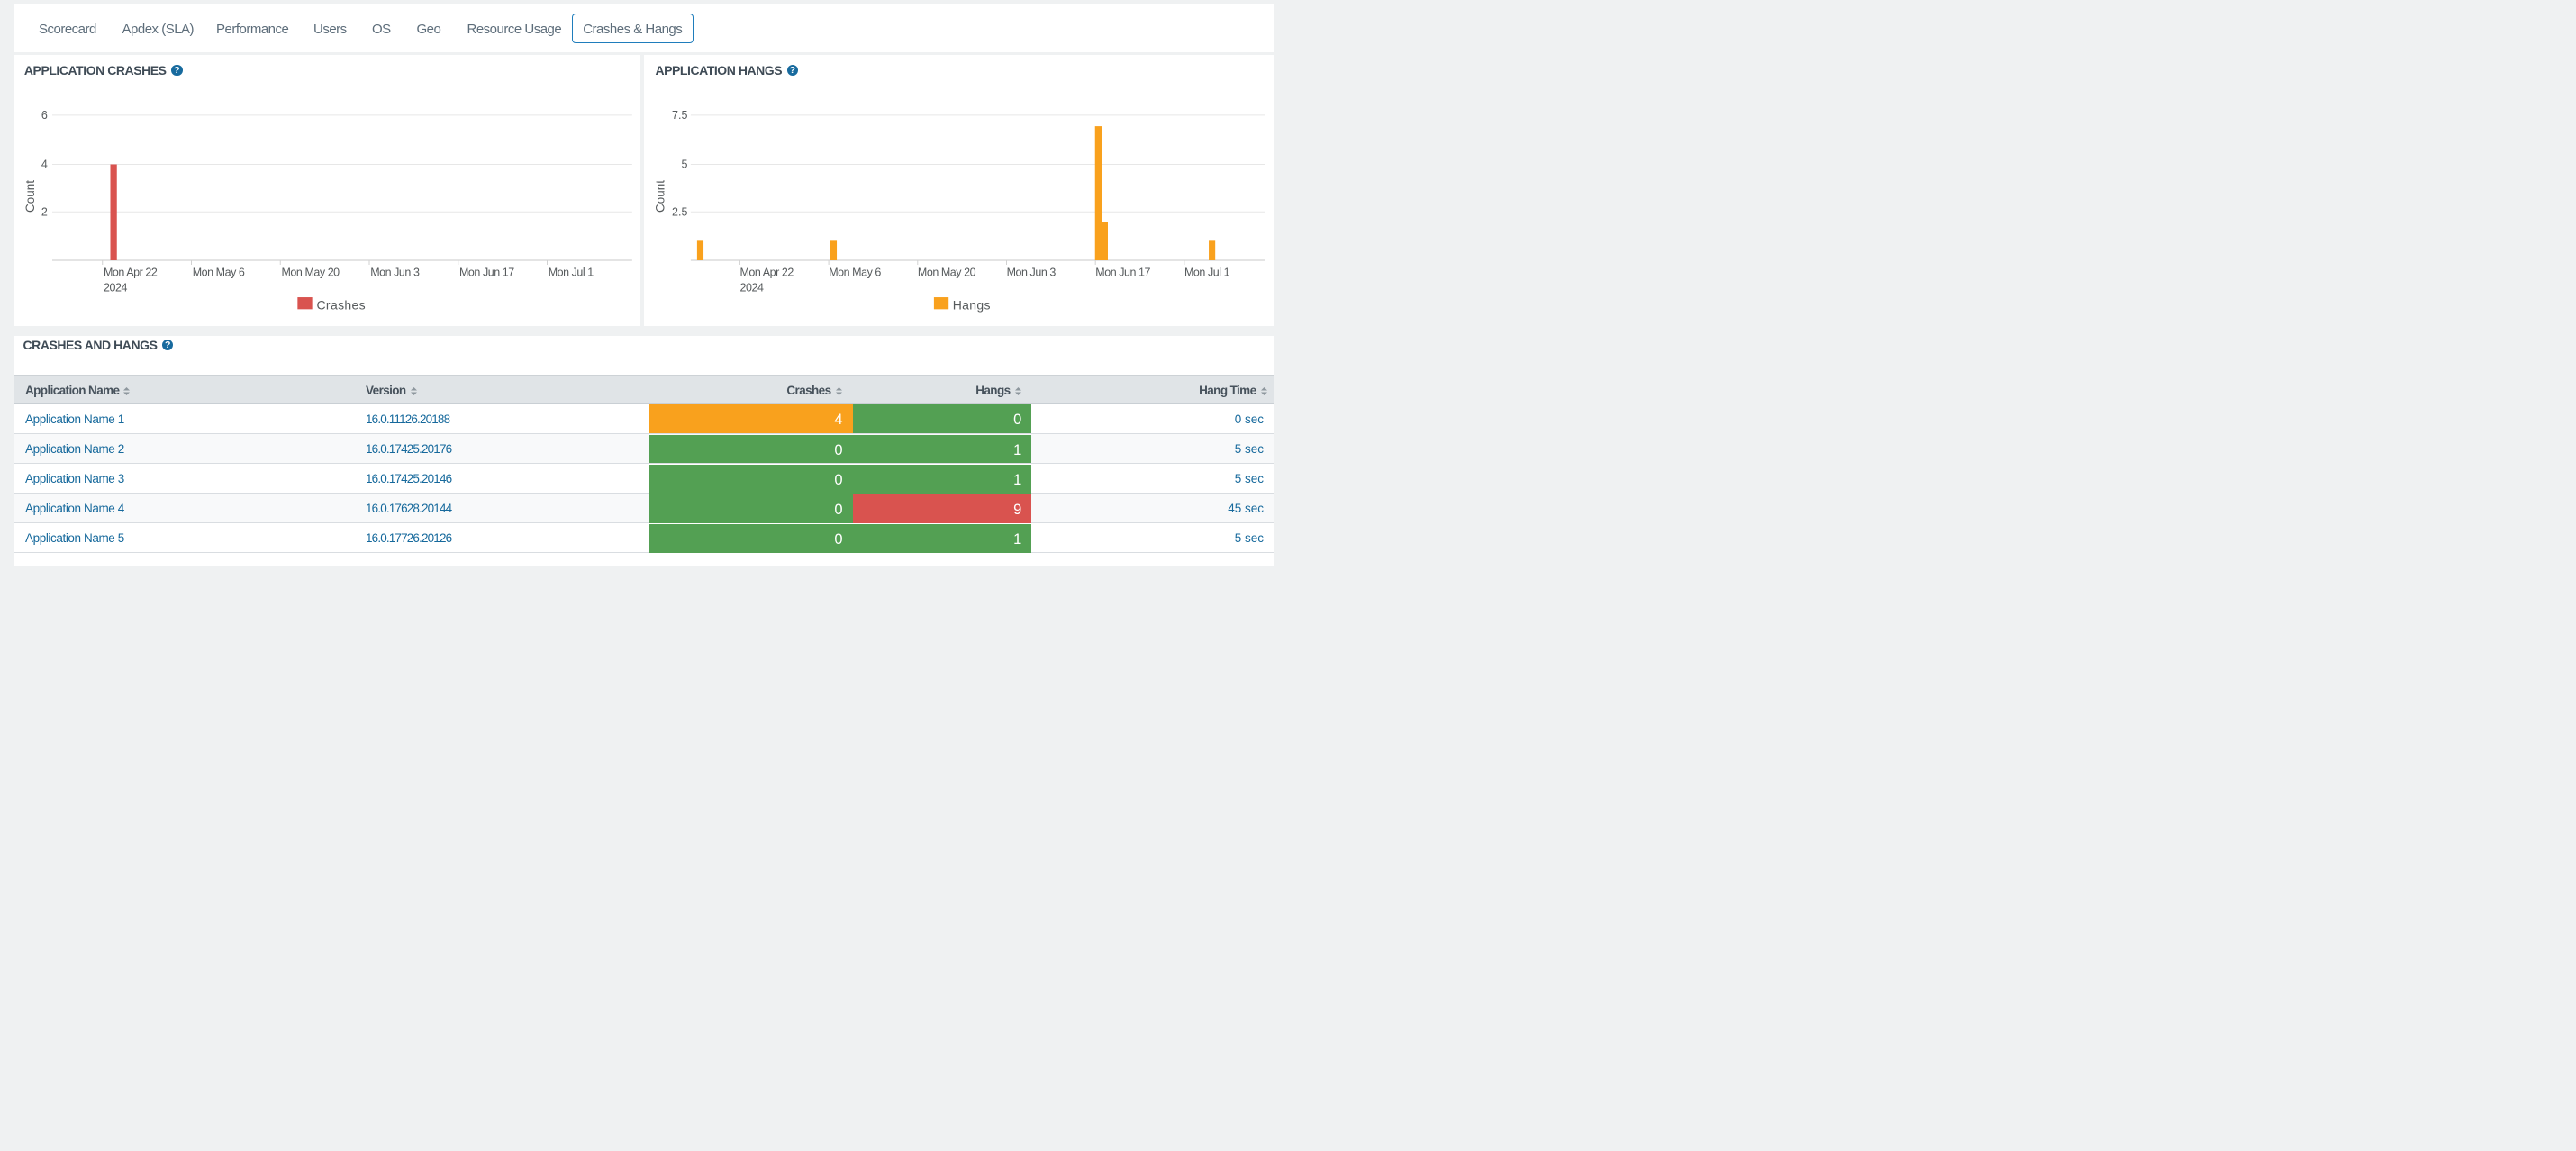 The image size is (2576, 1151). What do you see at coordinates (44, 115) in the screenshot?
I see `svg-text: 6` at bounding box center [44, 115].